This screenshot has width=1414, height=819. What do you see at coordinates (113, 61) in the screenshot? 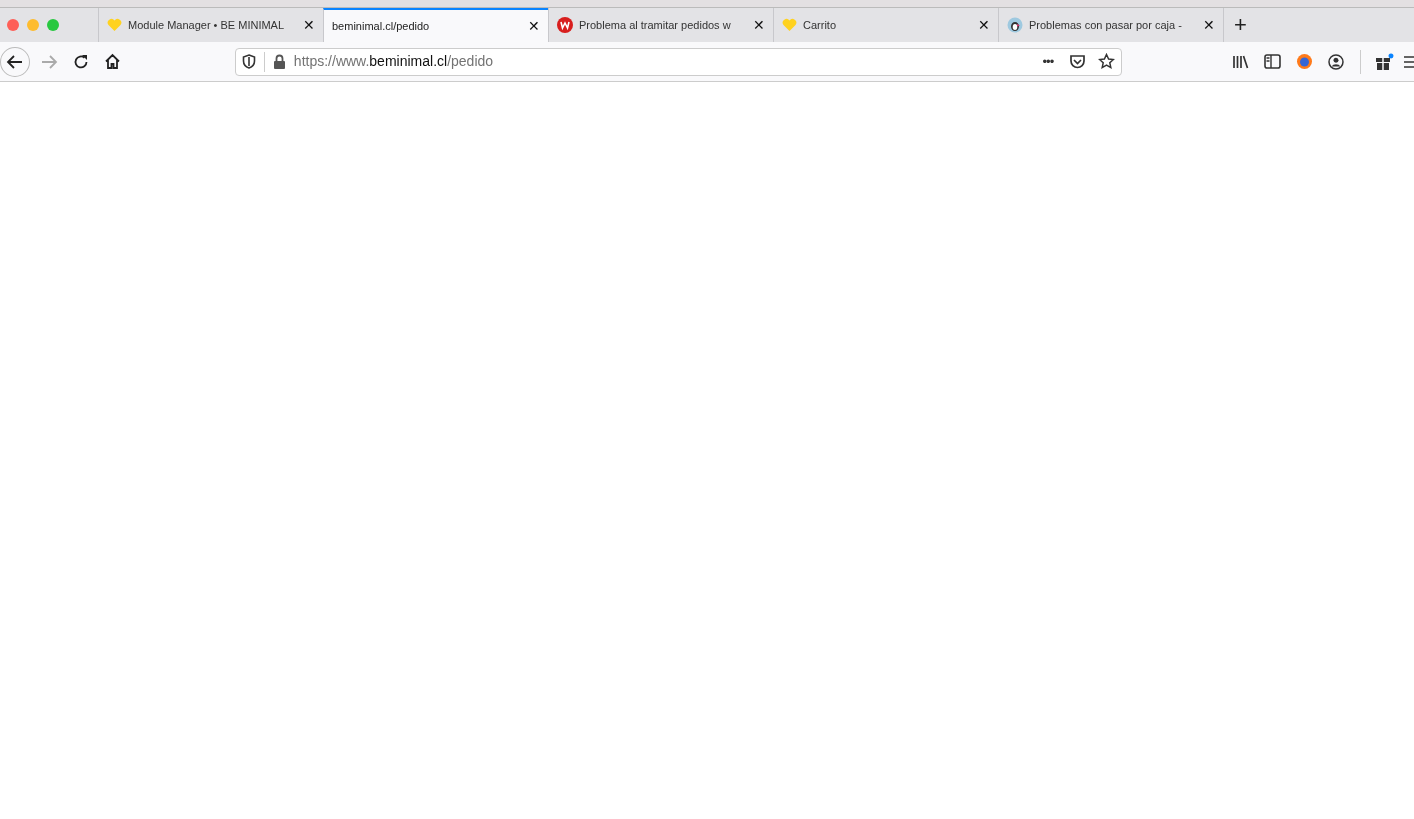
I see `home-icon` at bounding box center [113, 61].